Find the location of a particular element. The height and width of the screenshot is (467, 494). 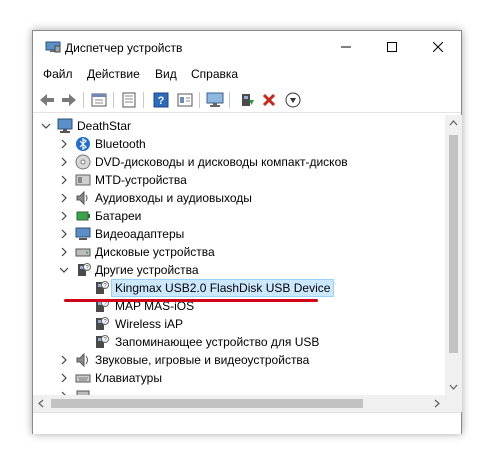

tree-node-audio-io: Аудиовходы и аудиовыходы is located at coordinates (238, 198).